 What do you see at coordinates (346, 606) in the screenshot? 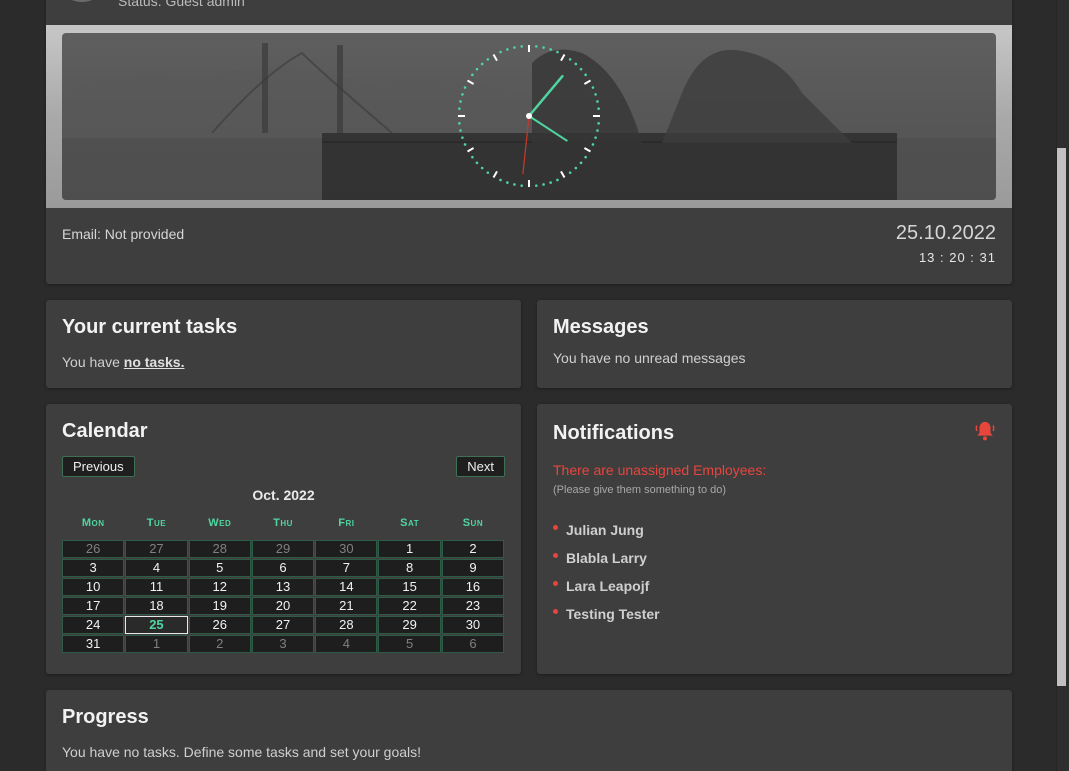
I see `calendar-day: 21` at bounding box center [346, 606].